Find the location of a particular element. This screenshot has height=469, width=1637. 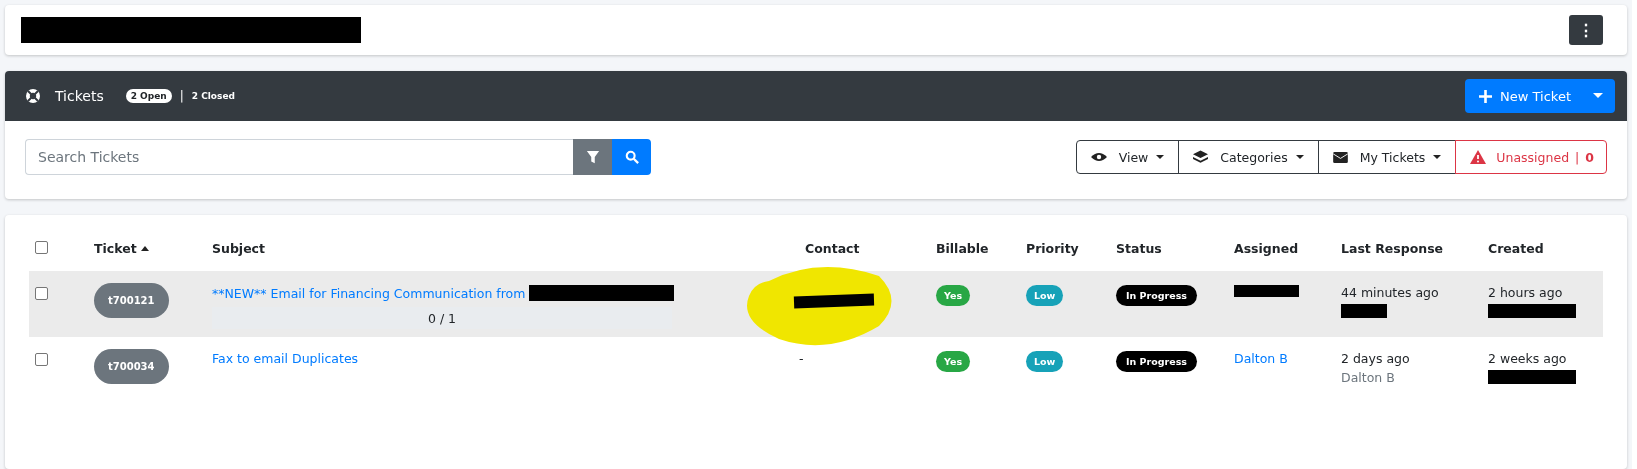

created-text: 2 weeks ago is located at coordinates (1528, 358).